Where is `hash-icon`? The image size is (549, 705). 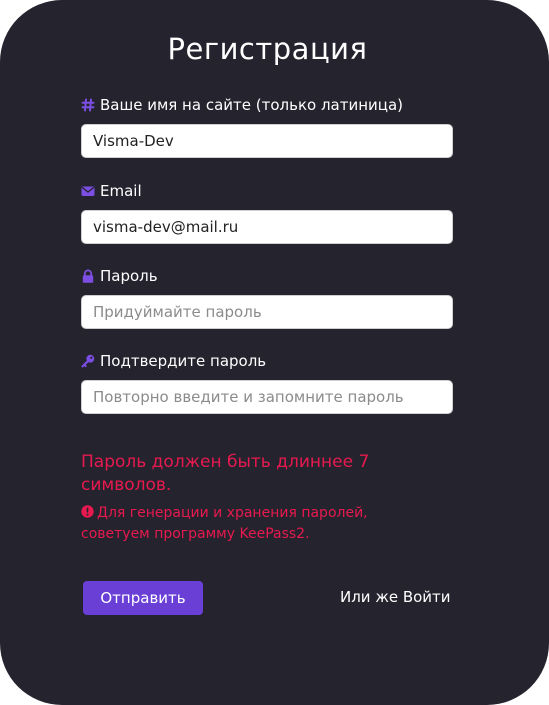
hash-icon is located at coordinates (88, 105).